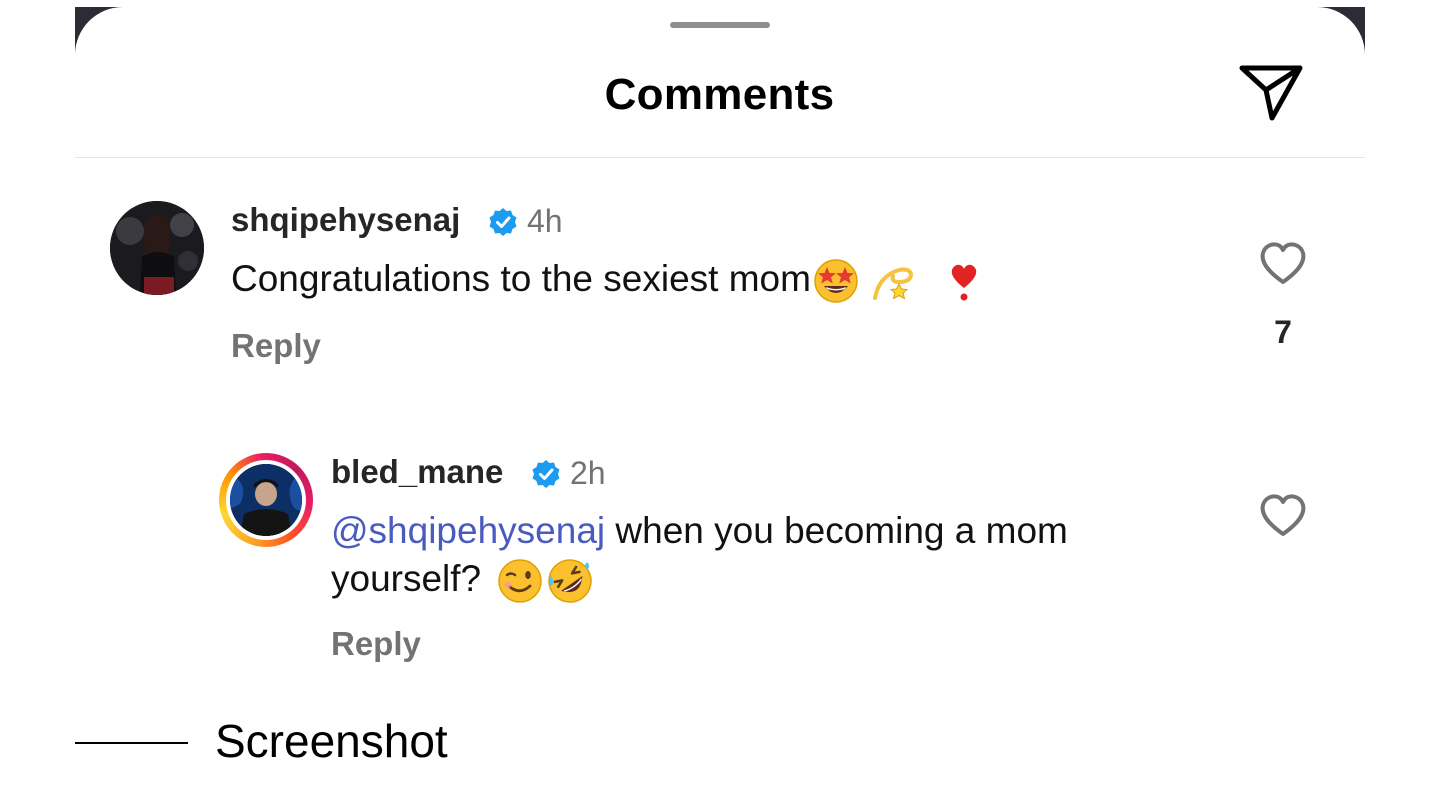 The height and width of the screenshot is (785, 1439). What do you see at coordinates (964, 282) in the screenshot?
I see `heart-exclamation-emoji-icon` at bounding box center [964, 282].